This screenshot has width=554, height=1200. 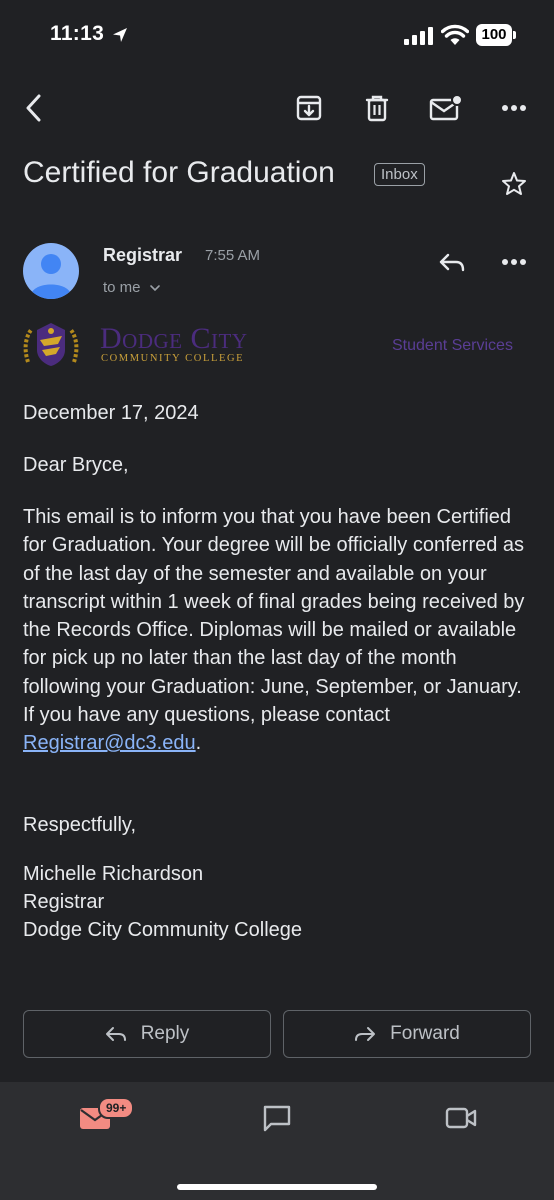 What do you see at coordinates (51, 344) in the screenshot?
I see `college-seal-logo` at bounding box center [51, 344].